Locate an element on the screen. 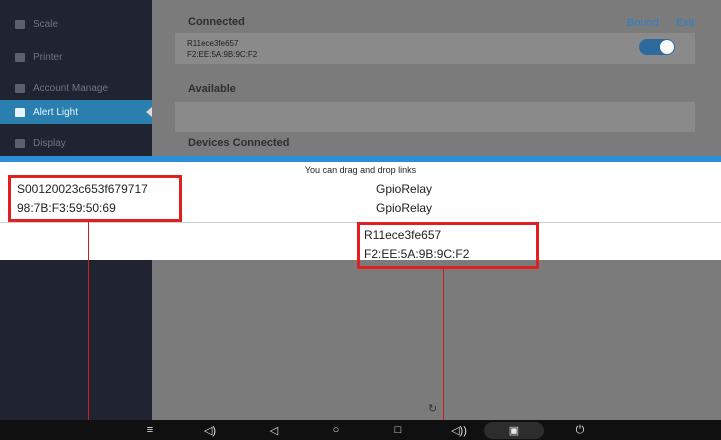 This screenshot has height=440, width=721. volume-up-icon: ◁)) is located at coordinates (459, 430).